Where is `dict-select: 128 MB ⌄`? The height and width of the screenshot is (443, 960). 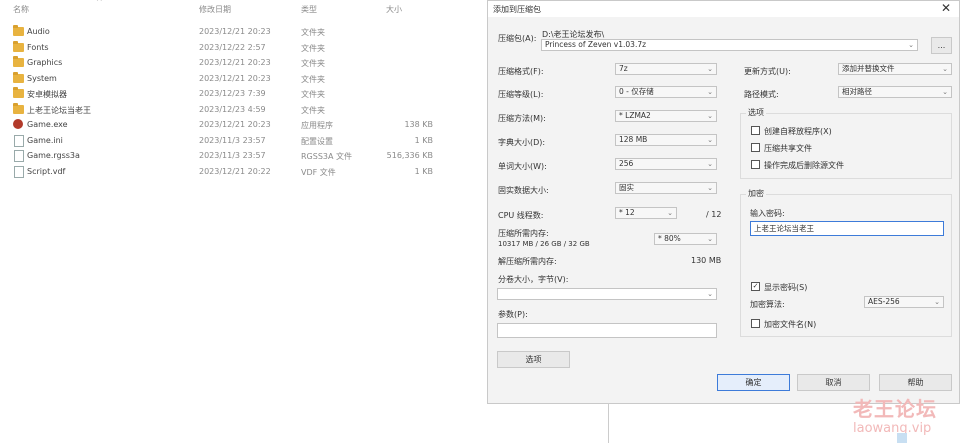 dict-select: 128 MB ⌄ is located at coordinates (666, 140).